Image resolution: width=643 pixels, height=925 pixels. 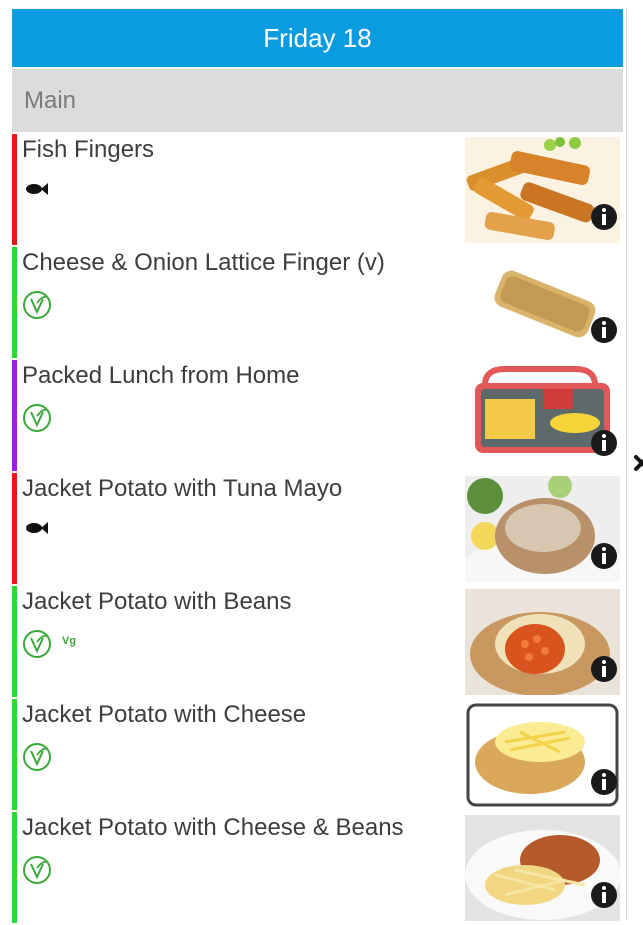 What do you see at coordinates (213, 827) in the screenshot?
I see `menu-item-title: Jacket Potato with Cheese & Beans` at bounding box center [213, 827].